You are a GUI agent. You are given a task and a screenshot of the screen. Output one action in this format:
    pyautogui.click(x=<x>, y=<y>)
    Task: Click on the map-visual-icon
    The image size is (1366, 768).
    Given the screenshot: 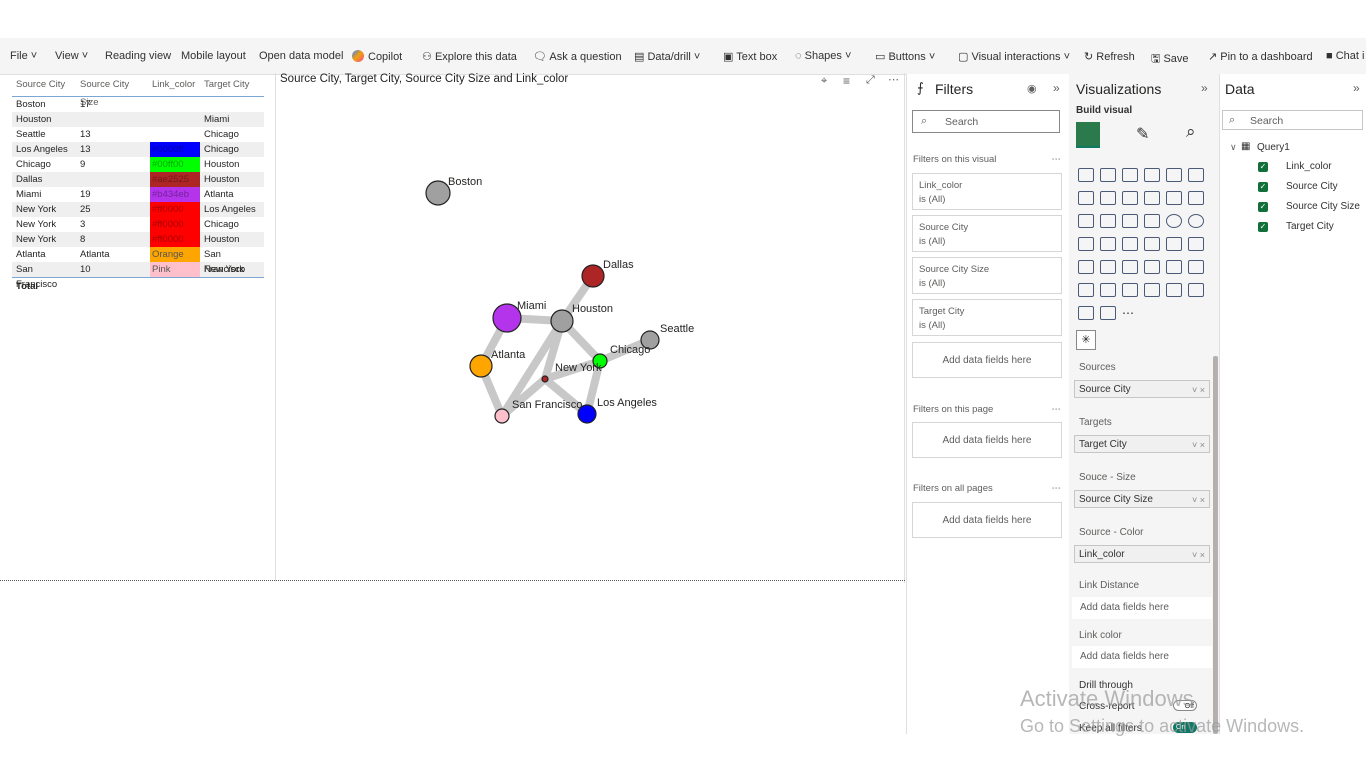 What is the action you would take?
    pyautogui.click(x=1108, y=244)
    